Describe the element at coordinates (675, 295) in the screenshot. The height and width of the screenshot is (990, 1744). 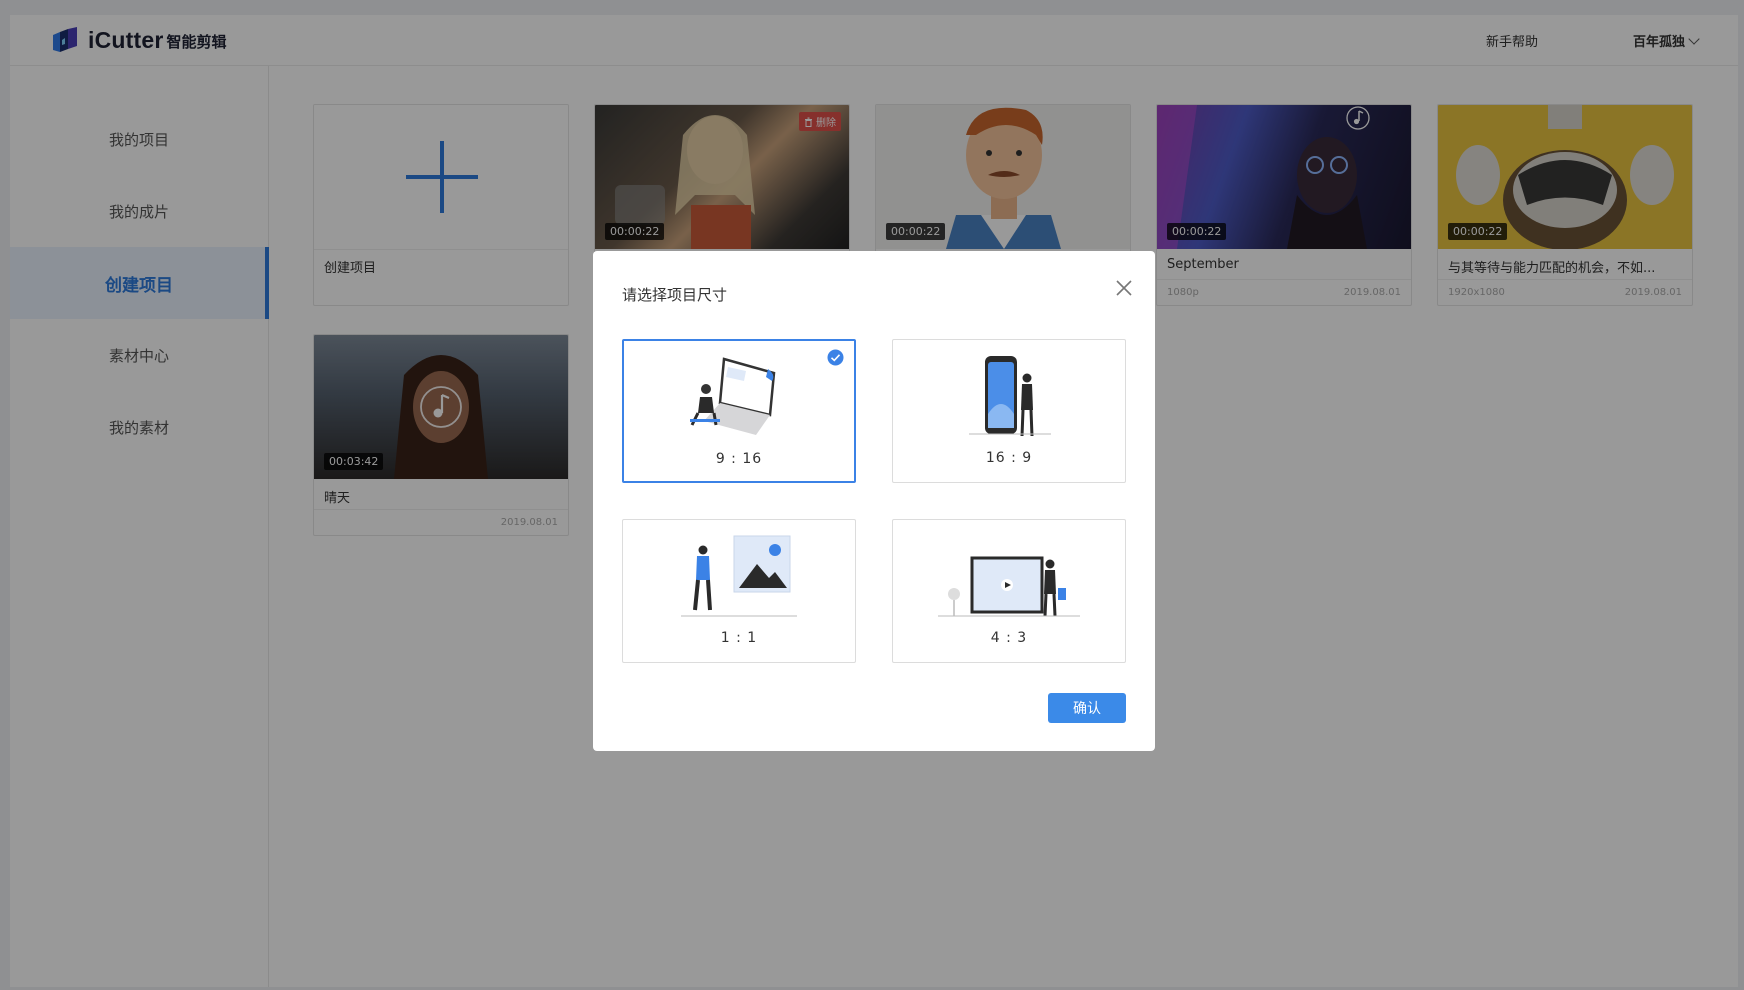
I see `dialog-title: 请选择项目尺寸` at that location.